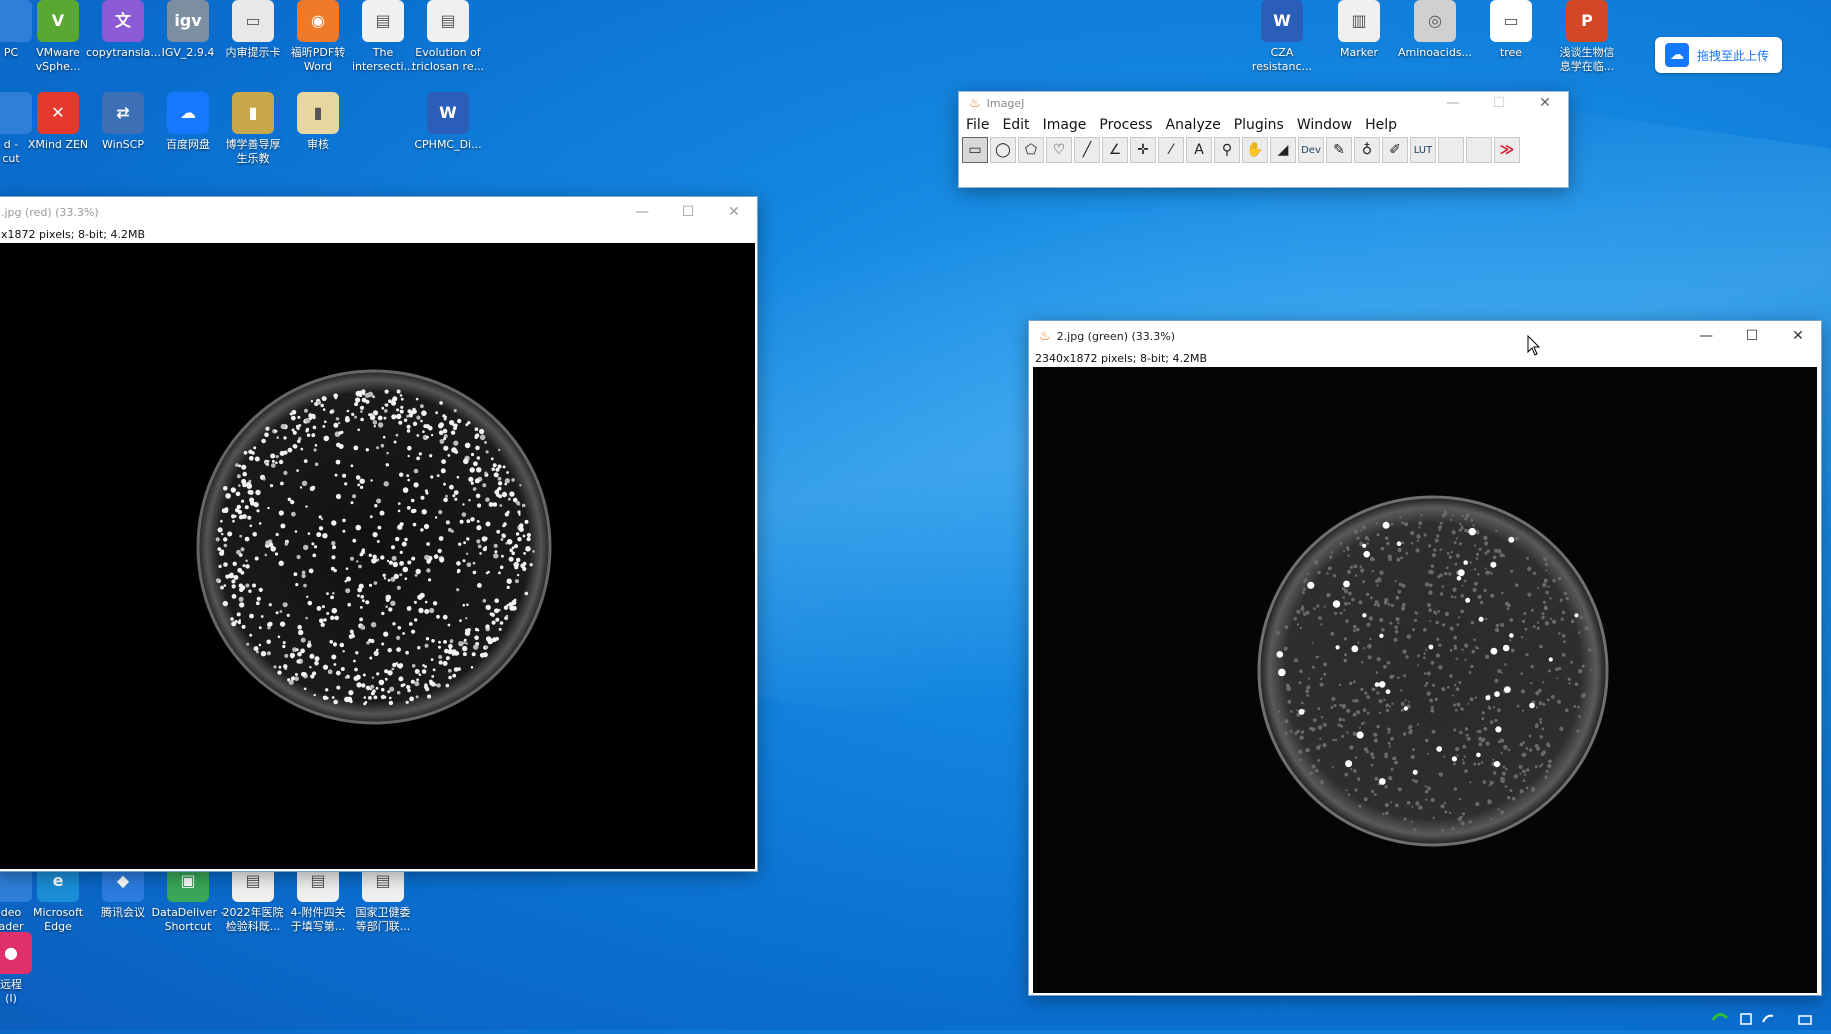  What do you see at coordinates (1324, 125) in the screenshot?
I see `menu-window: Window` at bounding box center [1324, 125].